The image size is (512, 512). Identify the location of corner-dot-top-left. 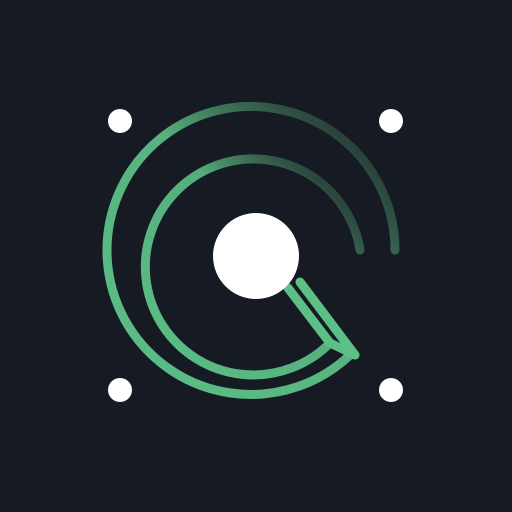
(120, 121).